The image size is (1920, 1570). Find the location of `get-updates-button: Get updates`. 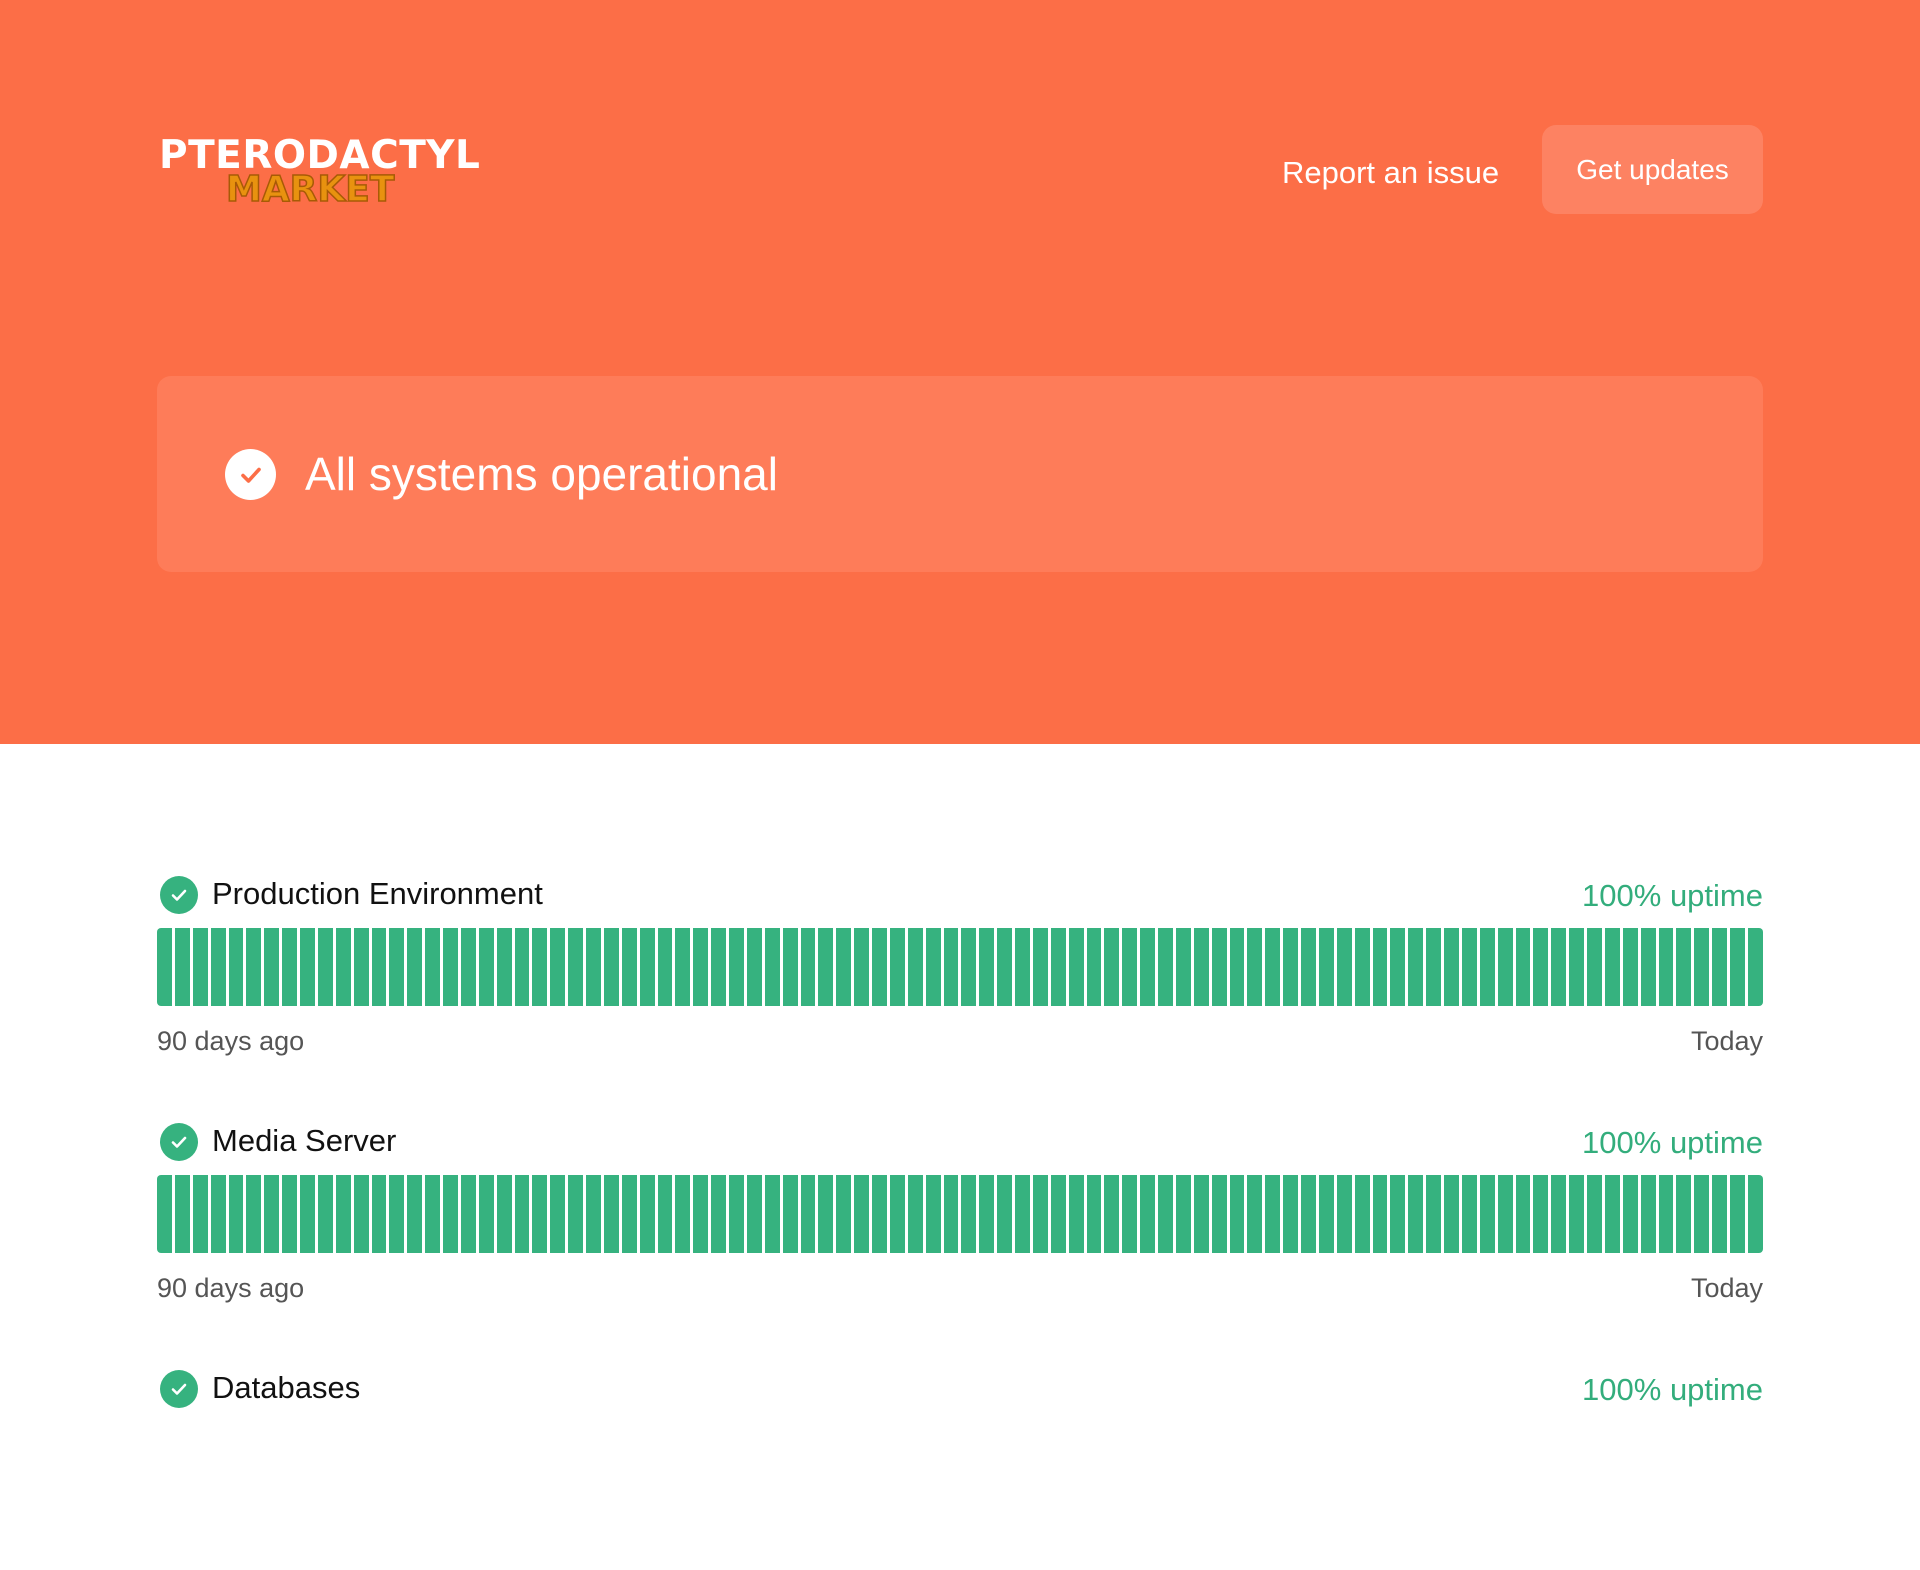

get-updates-button: Get updates is located at coordinates (1652, 169).